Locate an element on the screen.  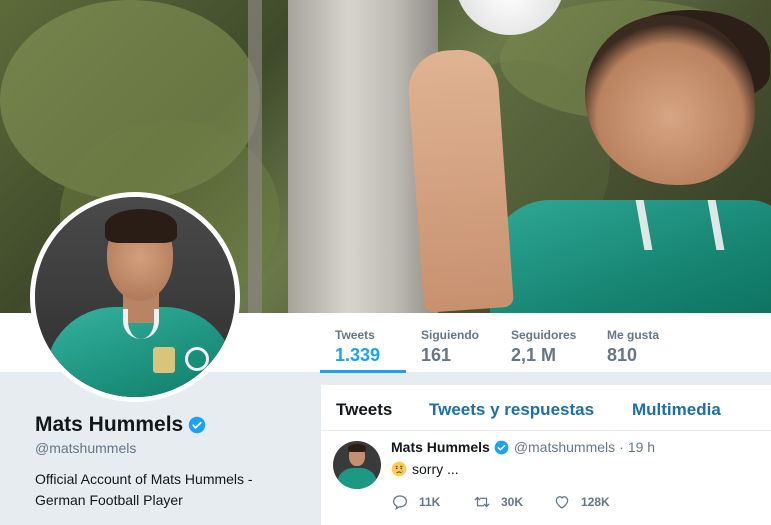
bio-line: Official Account of Mats Hummels - is located at coordinates (144, 479).